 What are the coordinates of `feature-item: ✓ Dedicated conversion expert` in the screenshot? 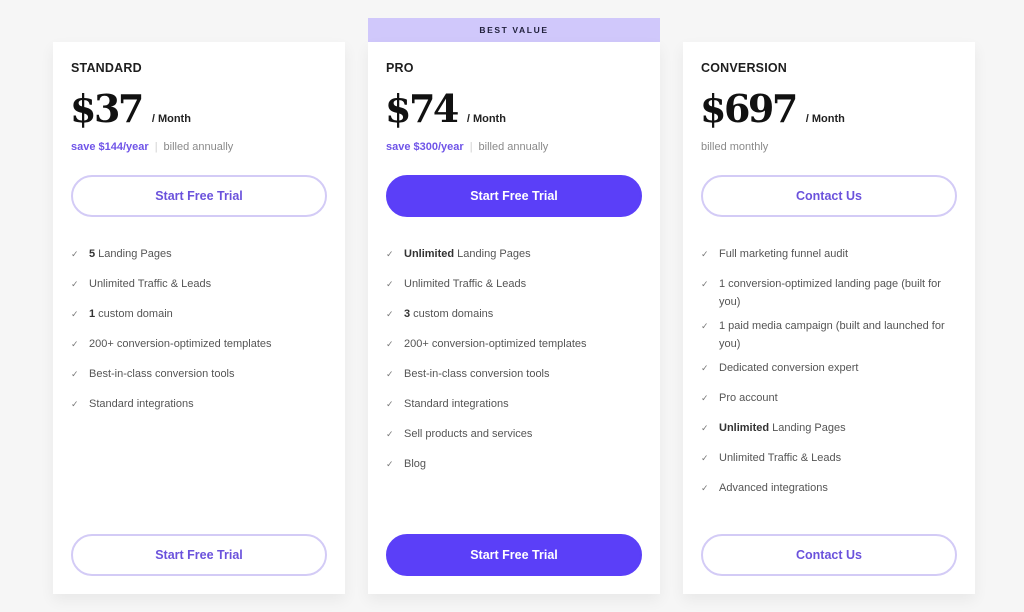 It's located at (829, 368).